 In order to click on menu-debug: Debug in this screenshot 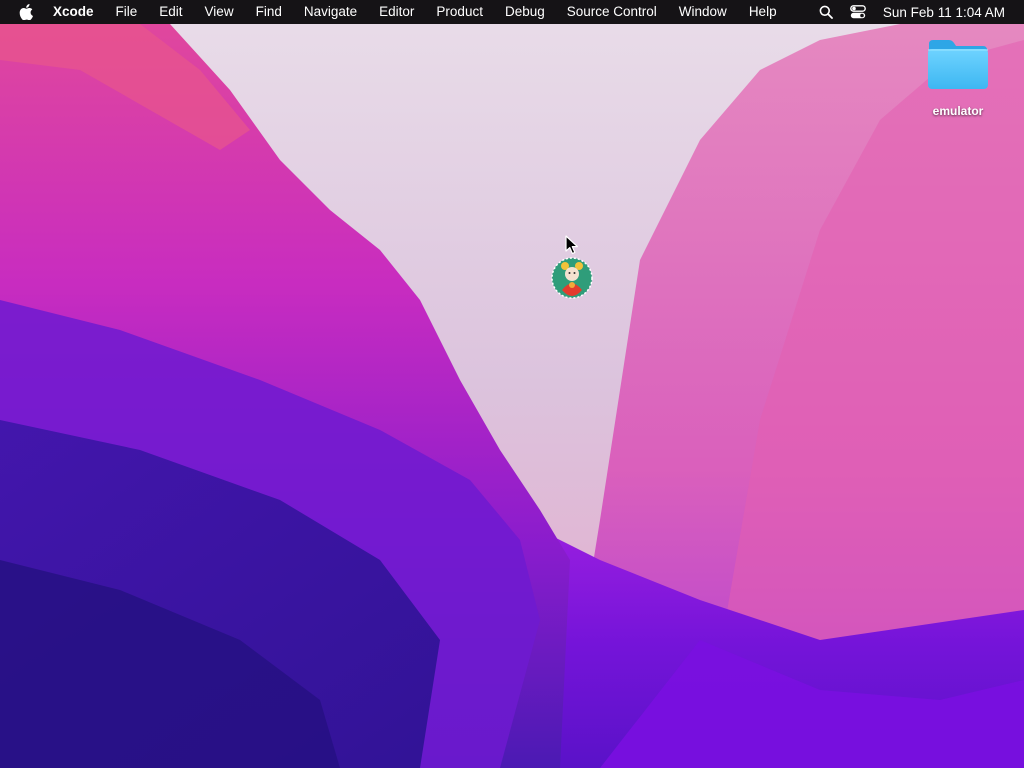, I will do `click(525, 12)`.